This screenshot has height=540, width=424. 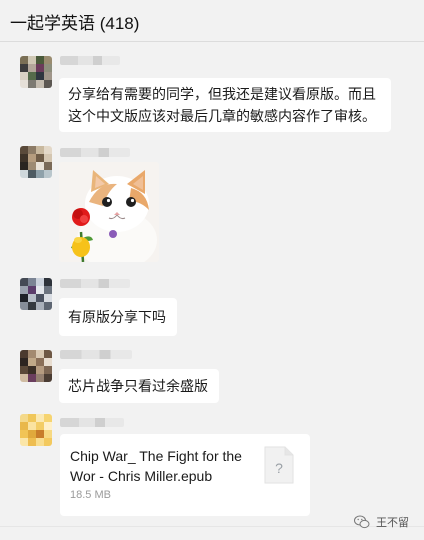 I want to click on message-text-line: 芯片战争只看过余盛版, so click(x=138, y=386).